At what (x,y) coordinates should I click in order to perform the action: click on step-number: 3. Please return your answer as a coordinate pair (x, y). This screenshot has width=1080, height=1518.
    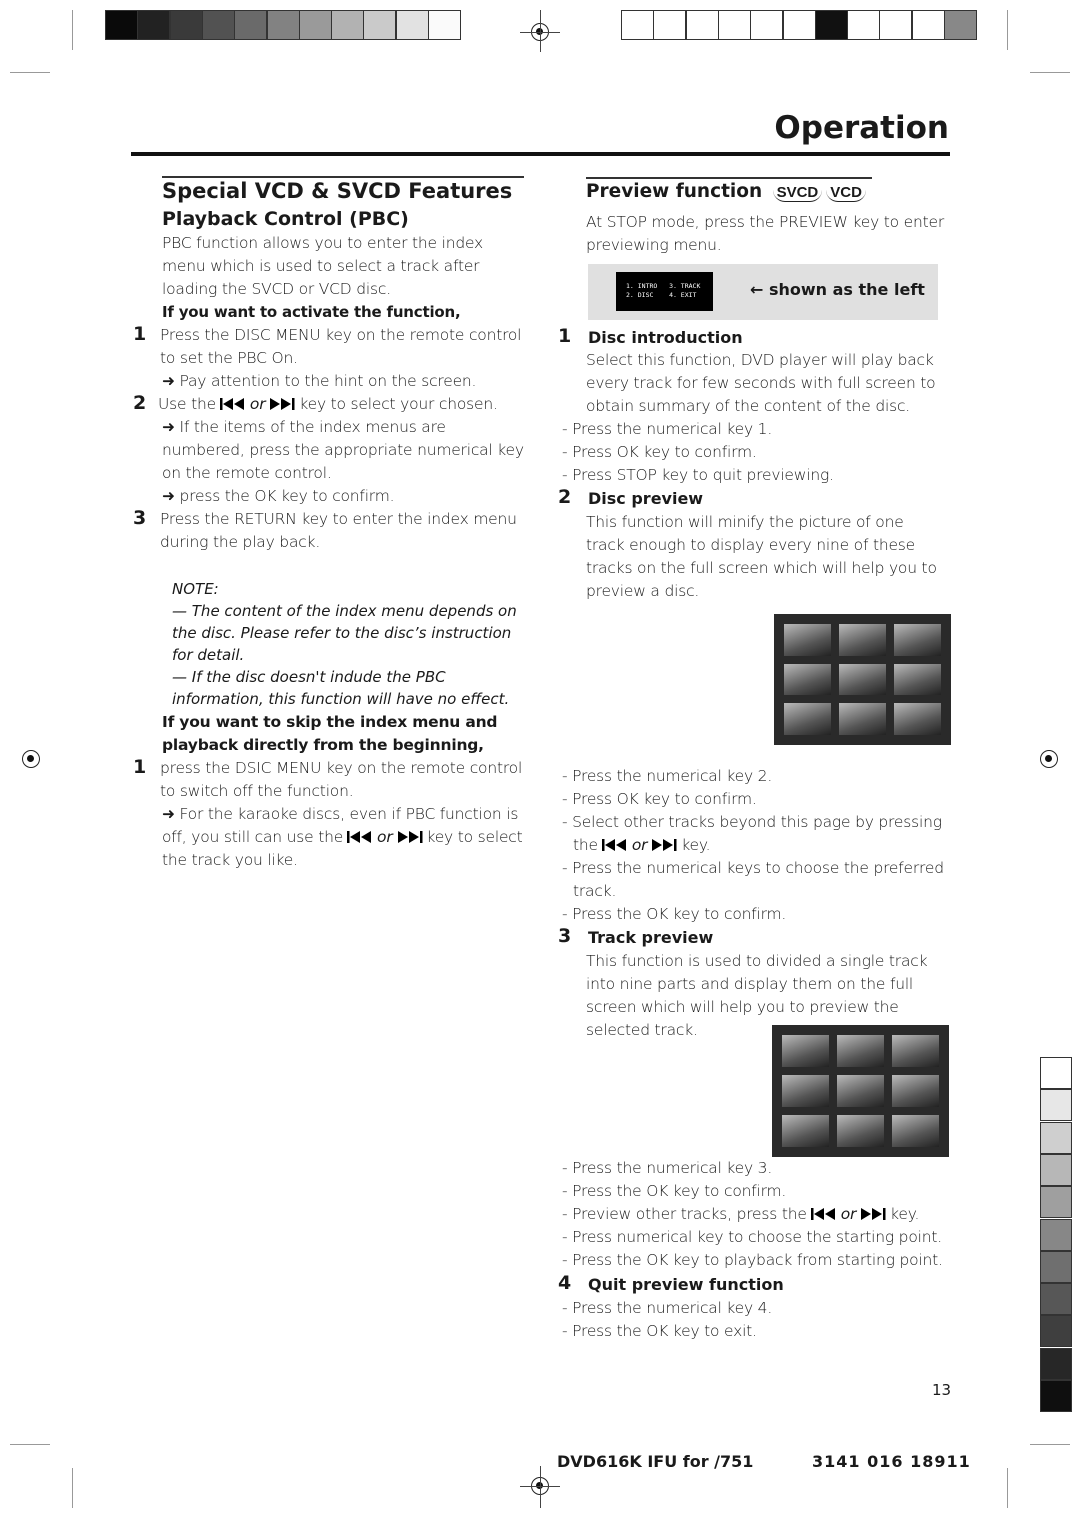
    Looking at the image, I should click on (565, 936).